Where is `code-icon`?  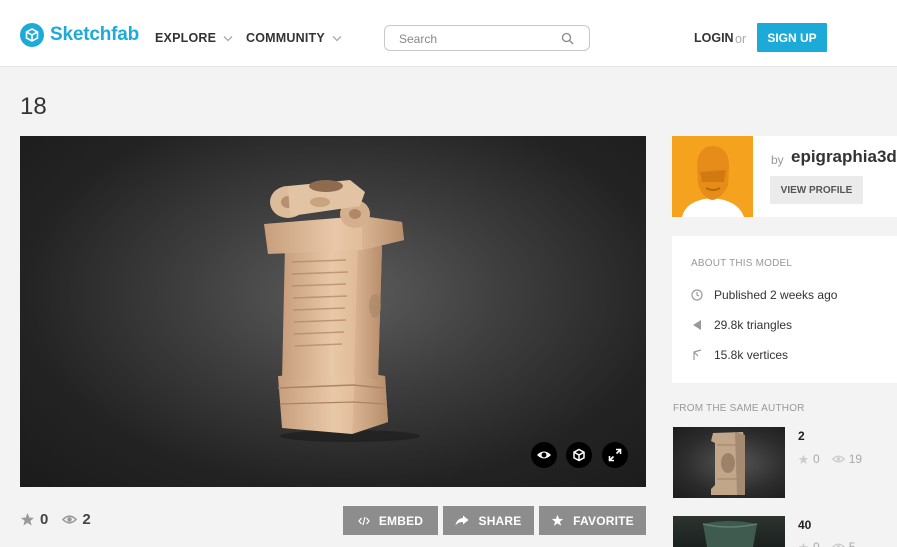 code-icon is located at coordinates (364, 520).